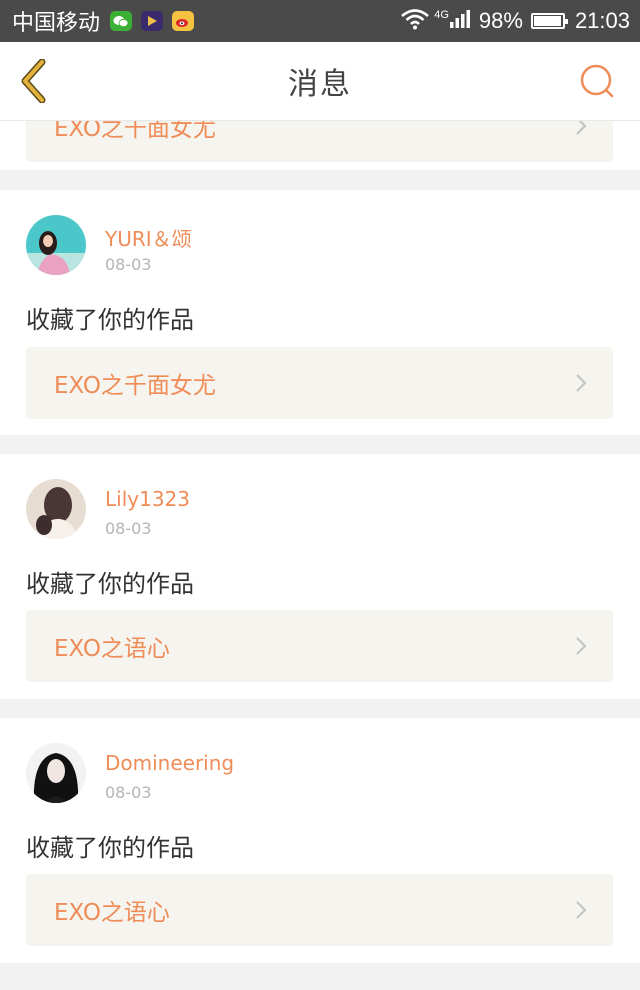  Describe the element at coordinates (148, 237) in the screenshot. I see `username: YURI＆颂` at that location.